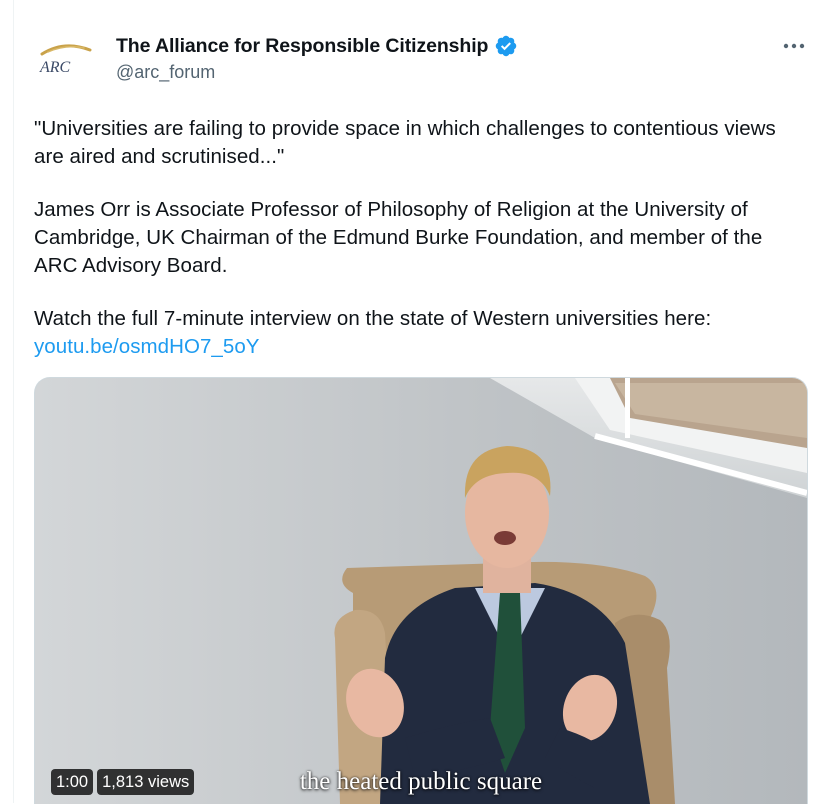 The height and width of the screenshot is (804, 817). What do you see at coordinates (302, 46) in the screenshot?
I see `display-name: The Alliance for Responsible Citizenship` at bounding box center [302, 46].